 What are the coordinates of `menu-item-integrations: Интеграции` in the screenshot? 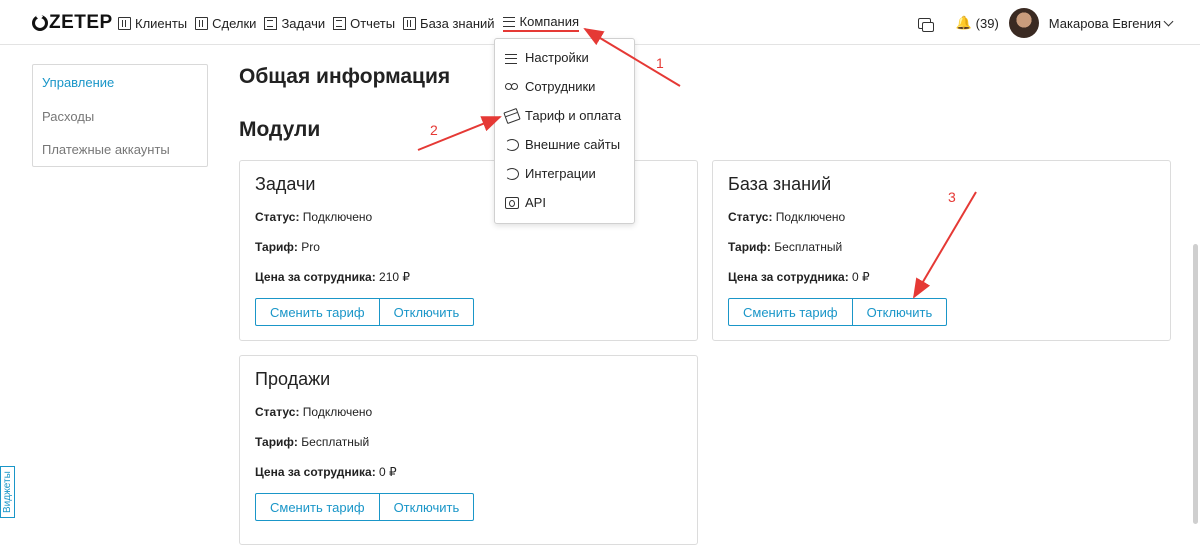 It's located at (564, 173).